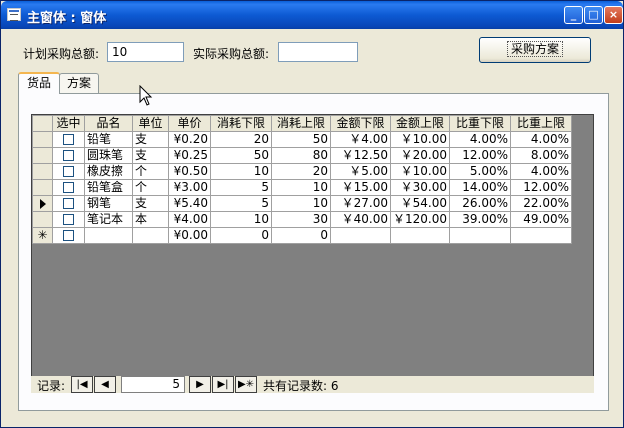 This screenshot has height=428, width=624. Describe the element at coordinates (541, 139) in the screenshot. I see `ratio-max-cell: 4.00%` at that location.